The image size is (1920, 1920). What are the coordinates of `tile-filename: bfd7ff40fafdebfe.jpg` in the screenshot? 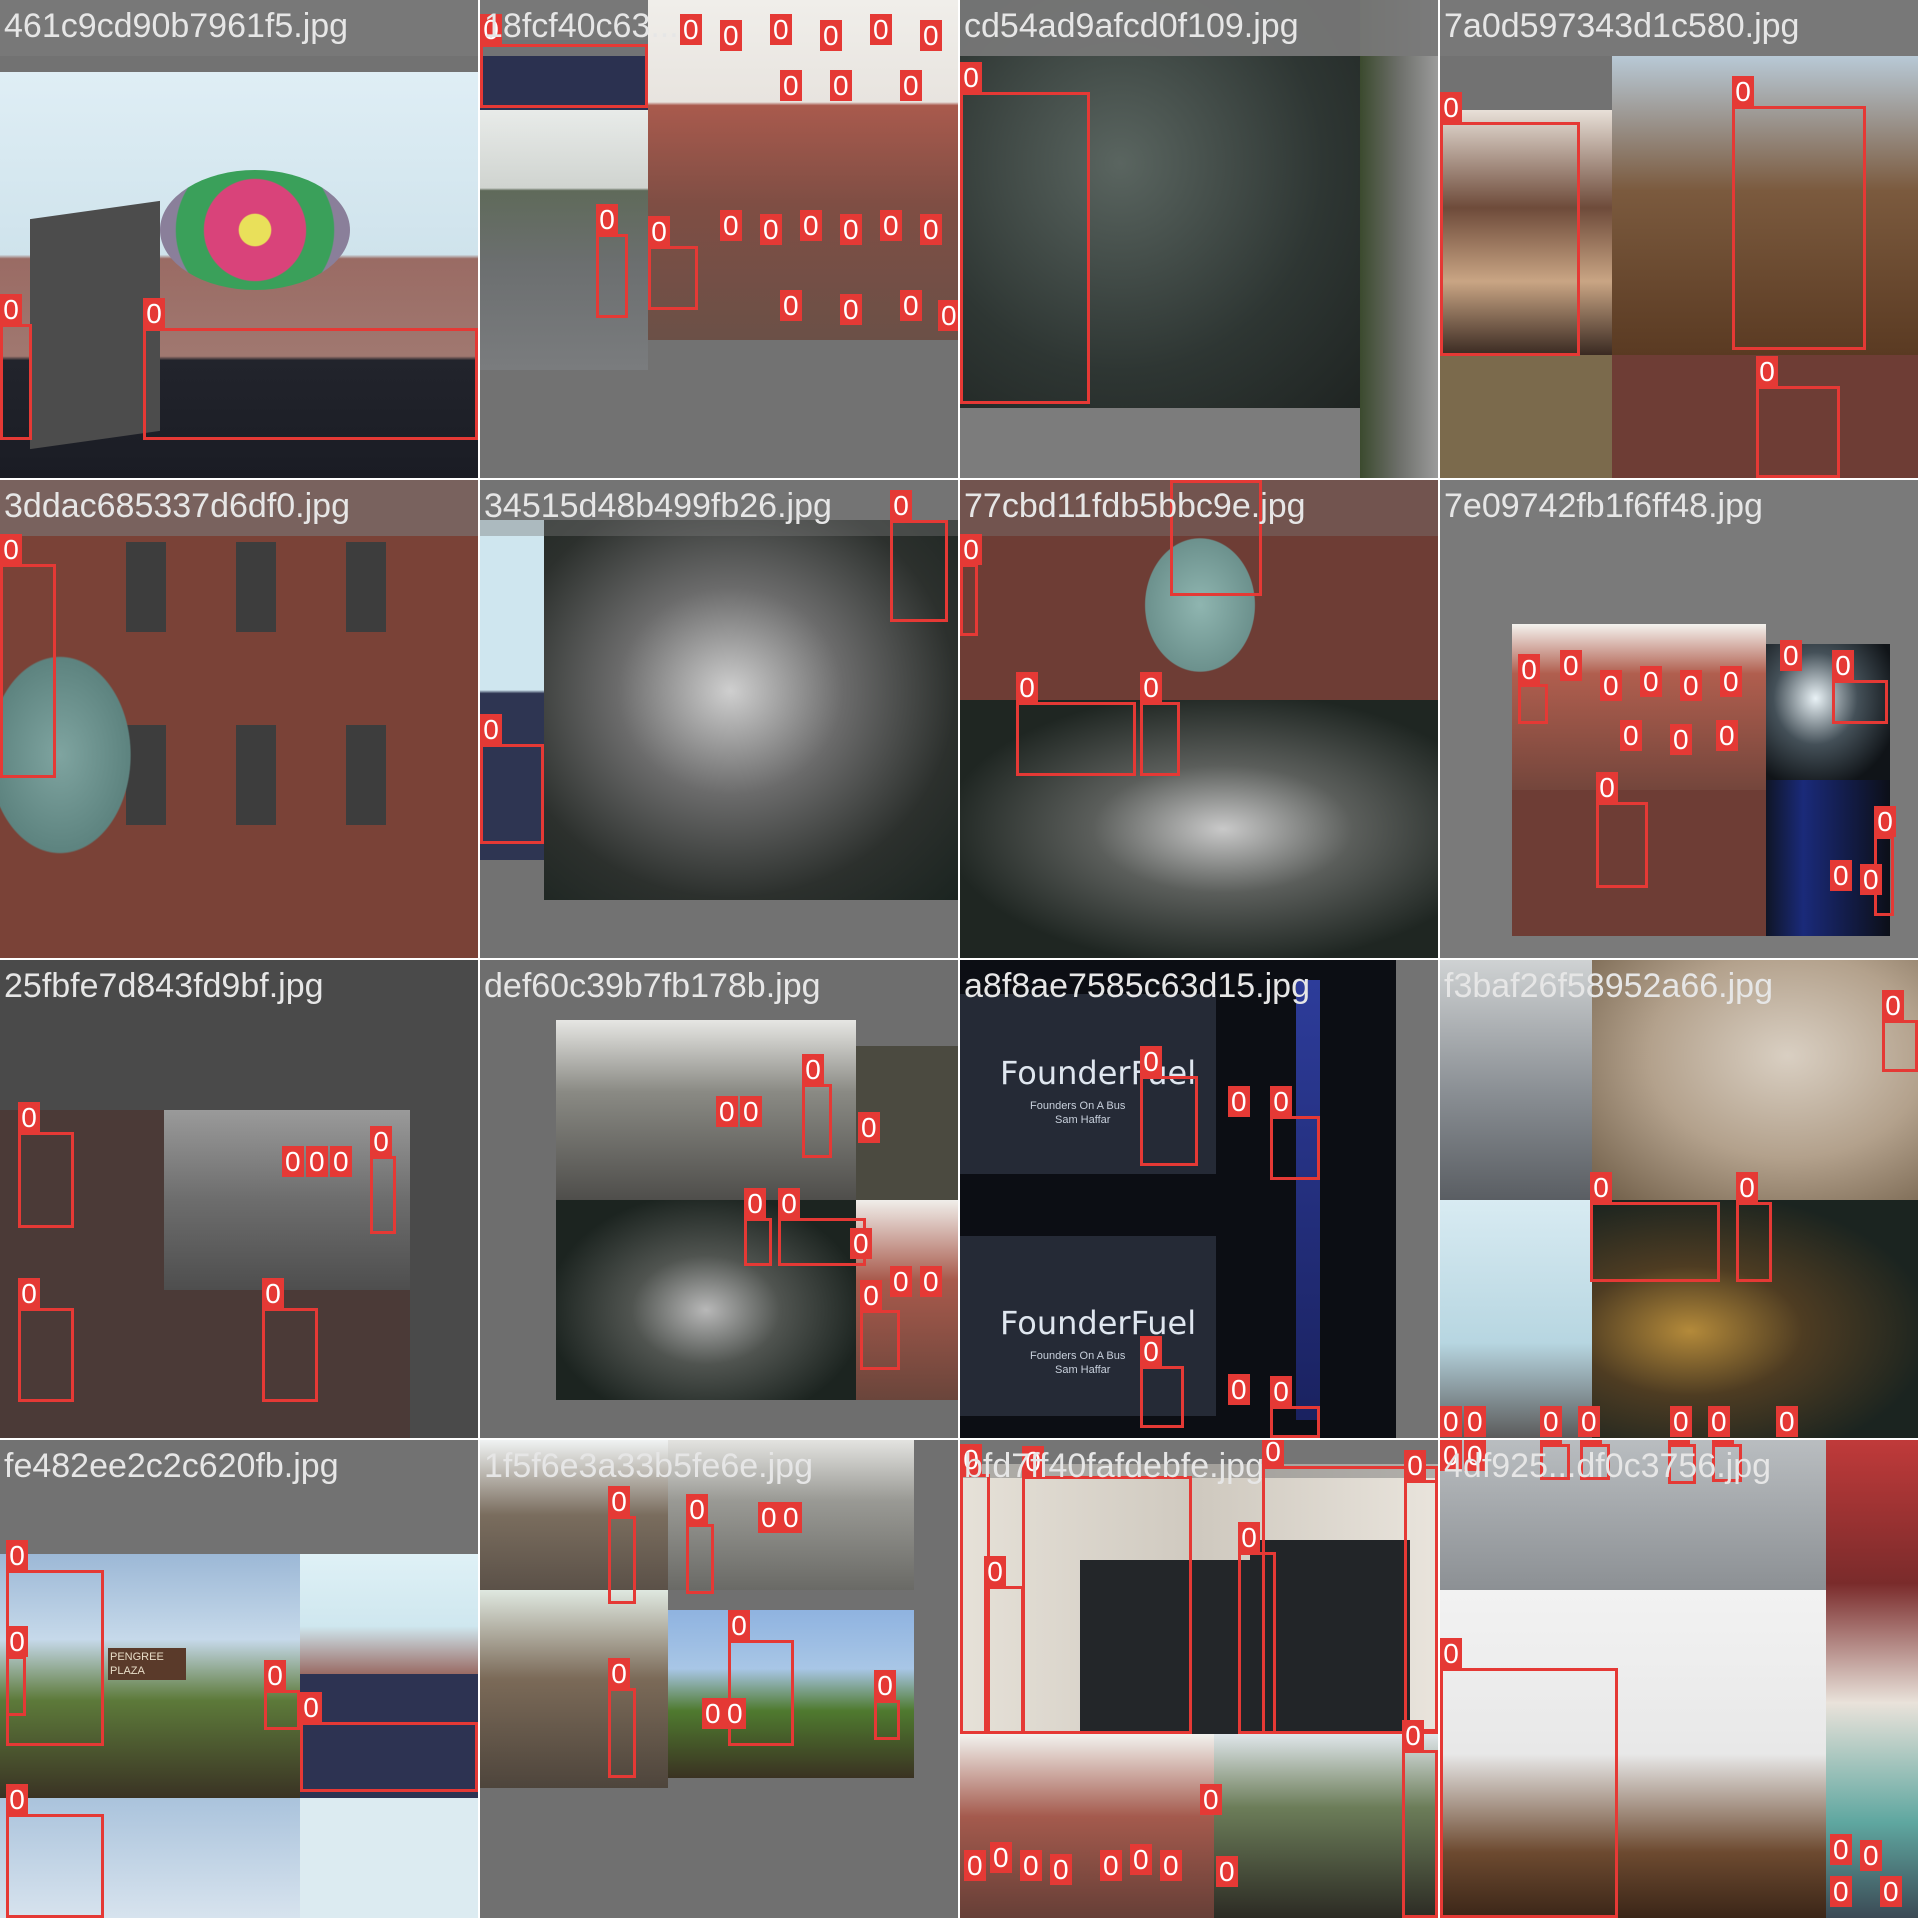 It's located at (1114, 1466).